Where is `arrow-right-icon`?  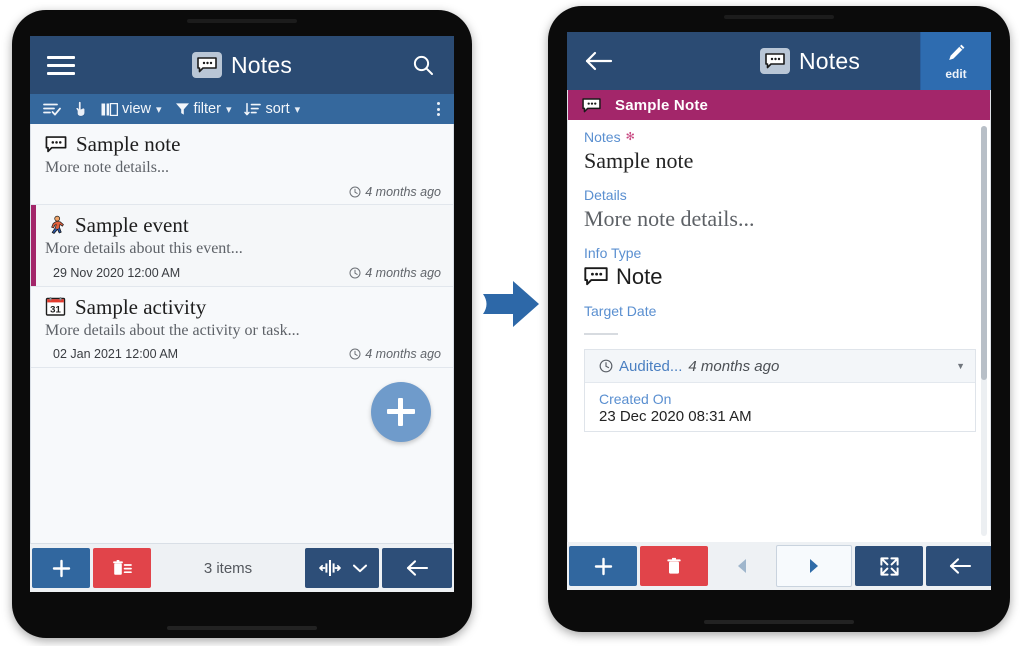
arrow-right-icon is located at coordinates (512, 304).